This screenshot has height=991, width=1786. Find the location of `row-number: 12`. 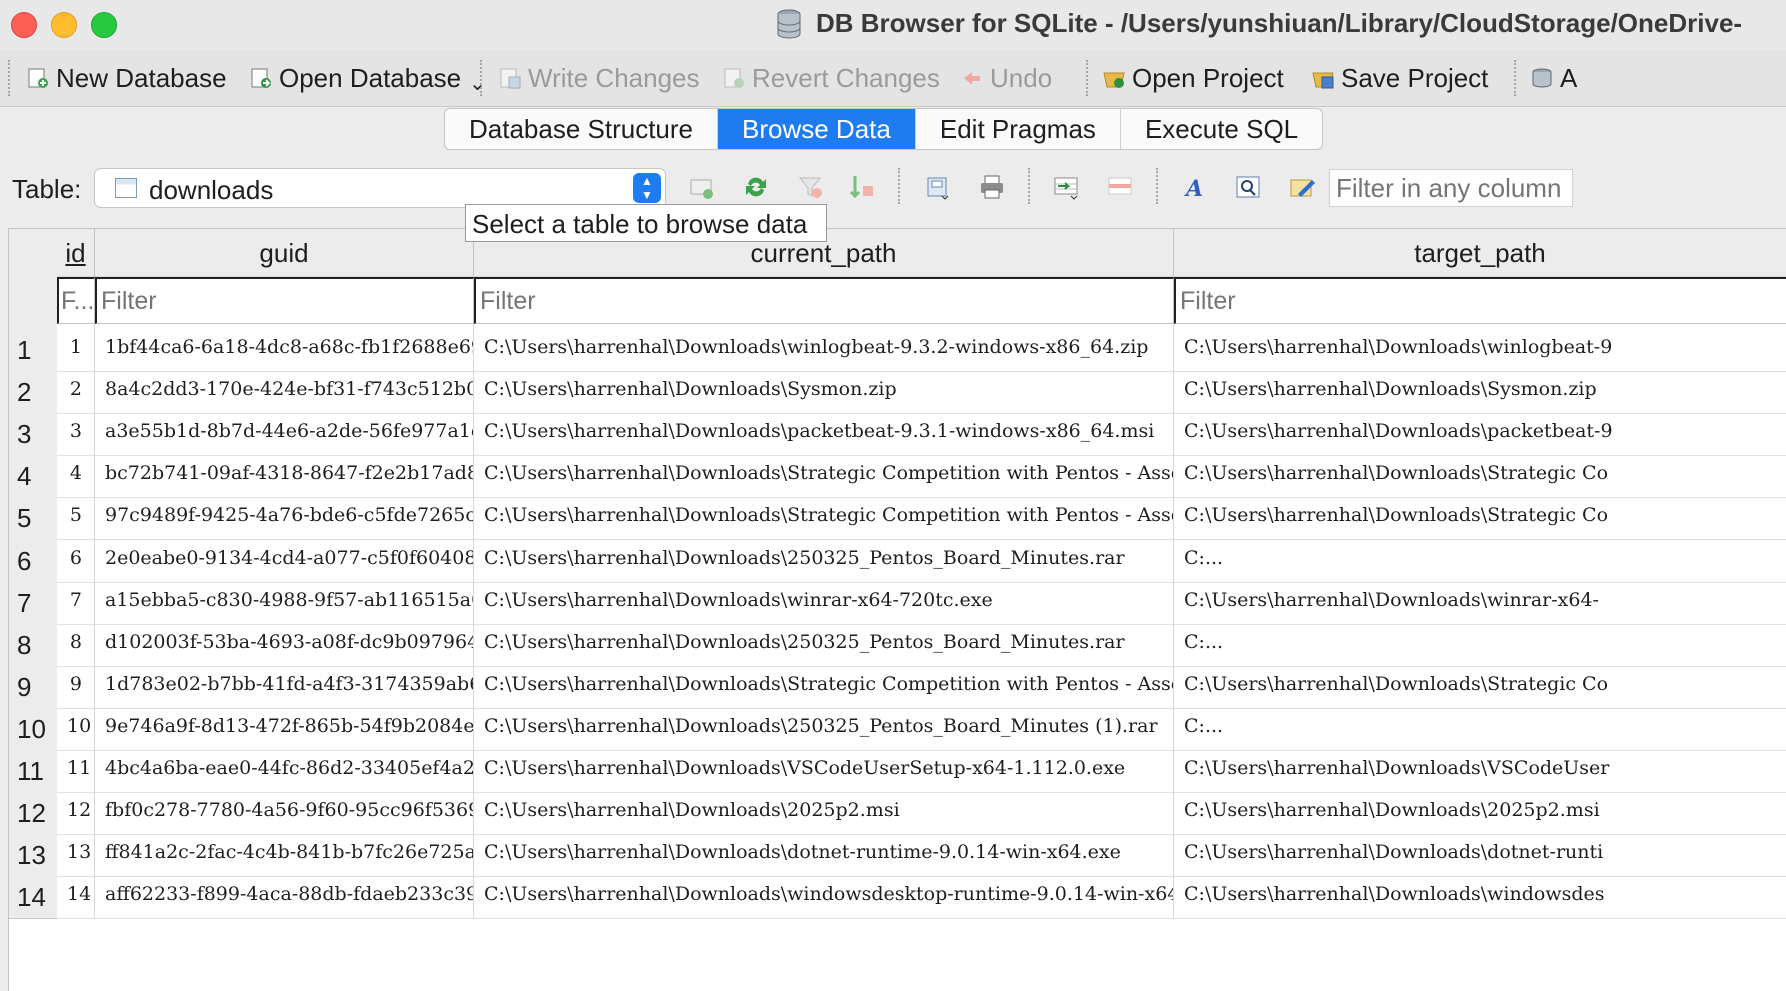

row-number: 12 is located at coordinates (33, 811).